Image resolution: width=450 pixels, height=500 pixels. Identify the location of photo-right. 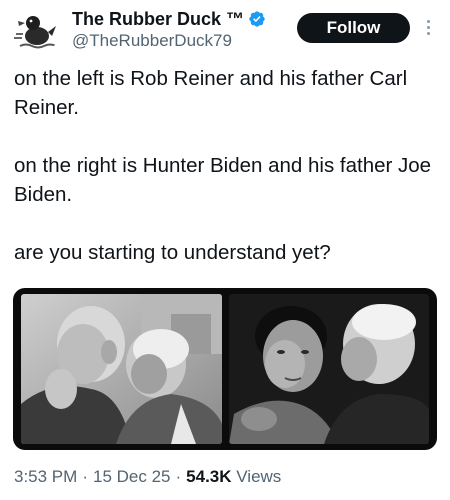
(329, 369).